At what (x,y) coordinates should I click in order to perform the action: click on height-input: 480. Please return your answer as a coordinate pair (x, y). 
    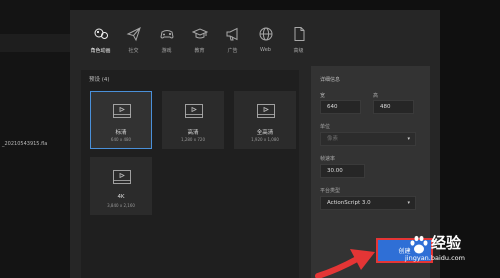
    Looking at the image, I should click on (393, 107).